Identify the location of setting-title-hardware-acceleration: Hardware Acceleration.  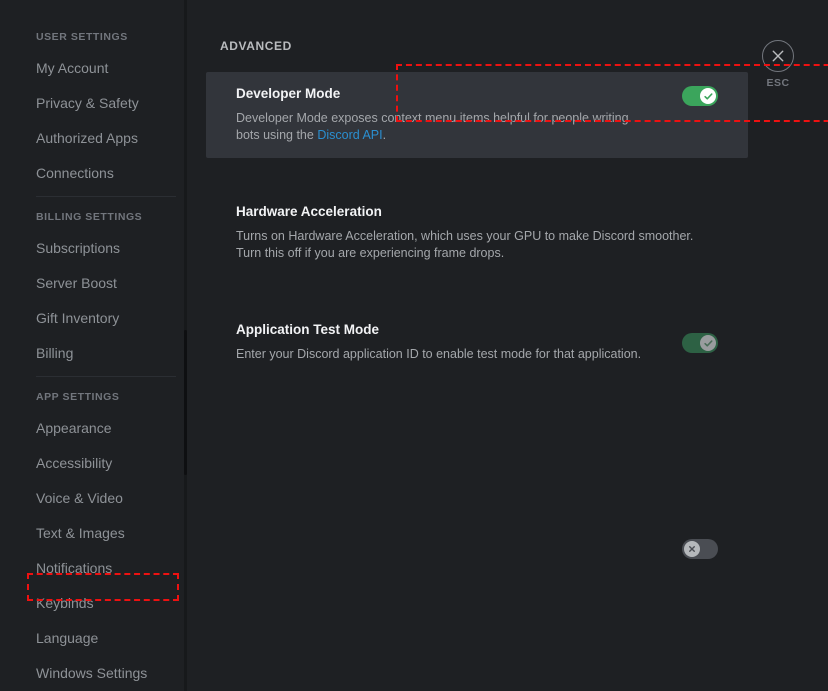
(309, 211).